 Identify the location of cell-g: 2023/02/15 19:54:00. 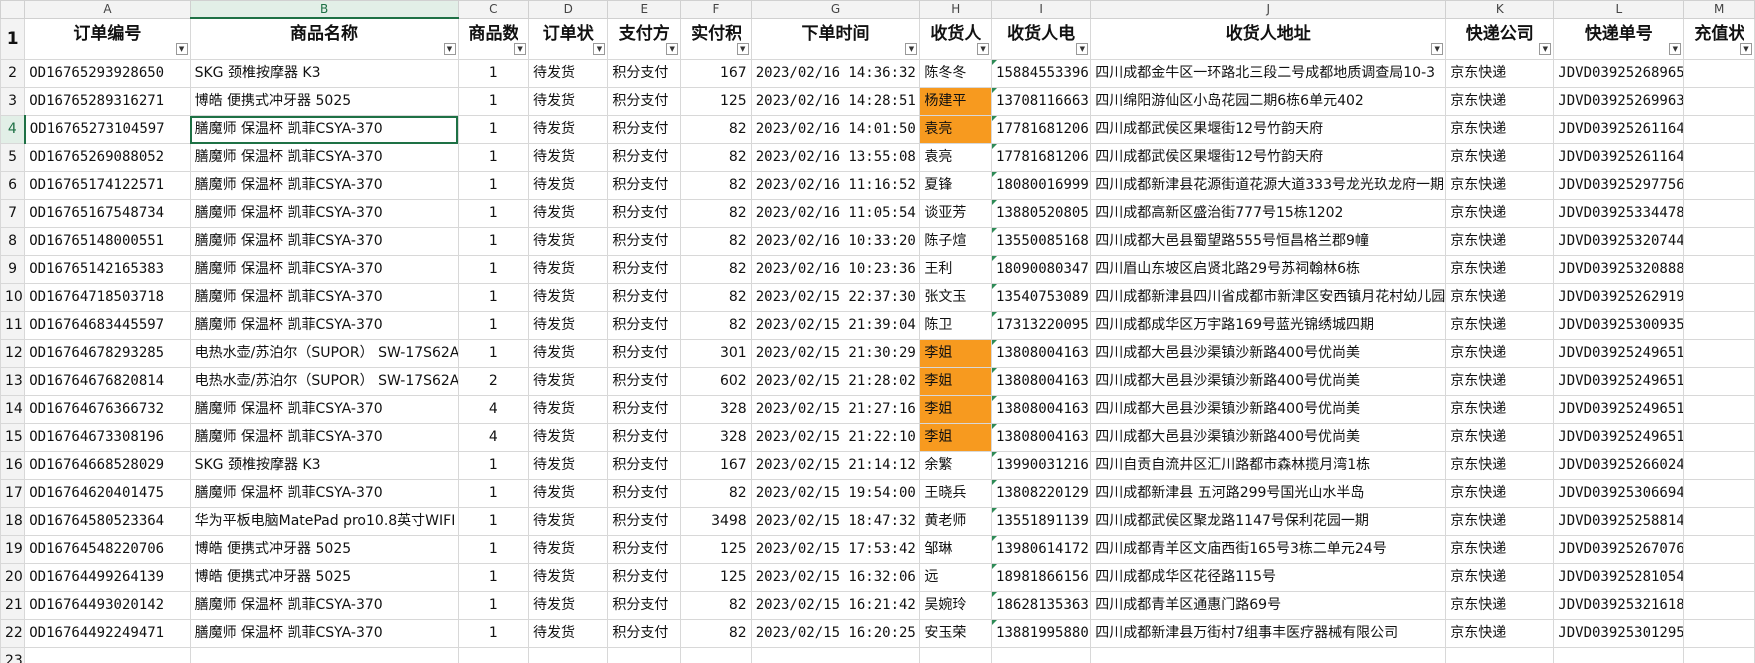
(835, 493).